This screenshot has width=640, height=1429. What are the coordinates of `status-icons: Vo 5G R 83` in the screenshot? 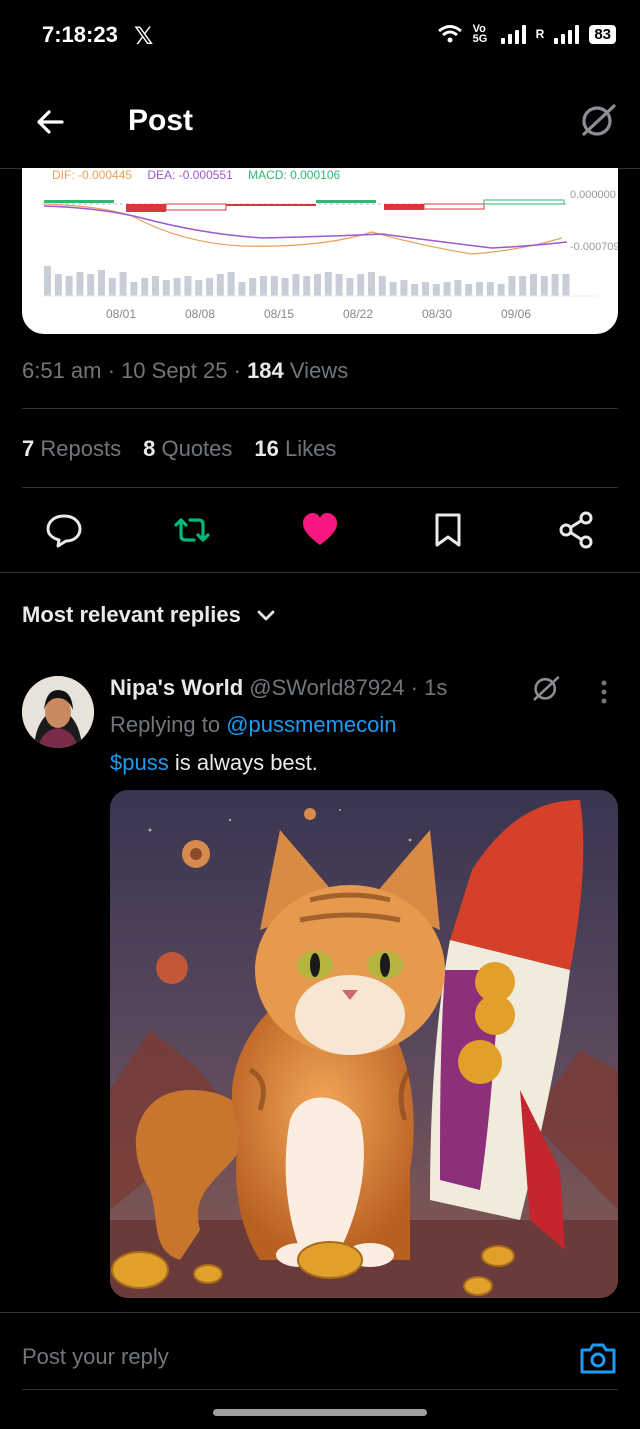 It's located at (526, 34).